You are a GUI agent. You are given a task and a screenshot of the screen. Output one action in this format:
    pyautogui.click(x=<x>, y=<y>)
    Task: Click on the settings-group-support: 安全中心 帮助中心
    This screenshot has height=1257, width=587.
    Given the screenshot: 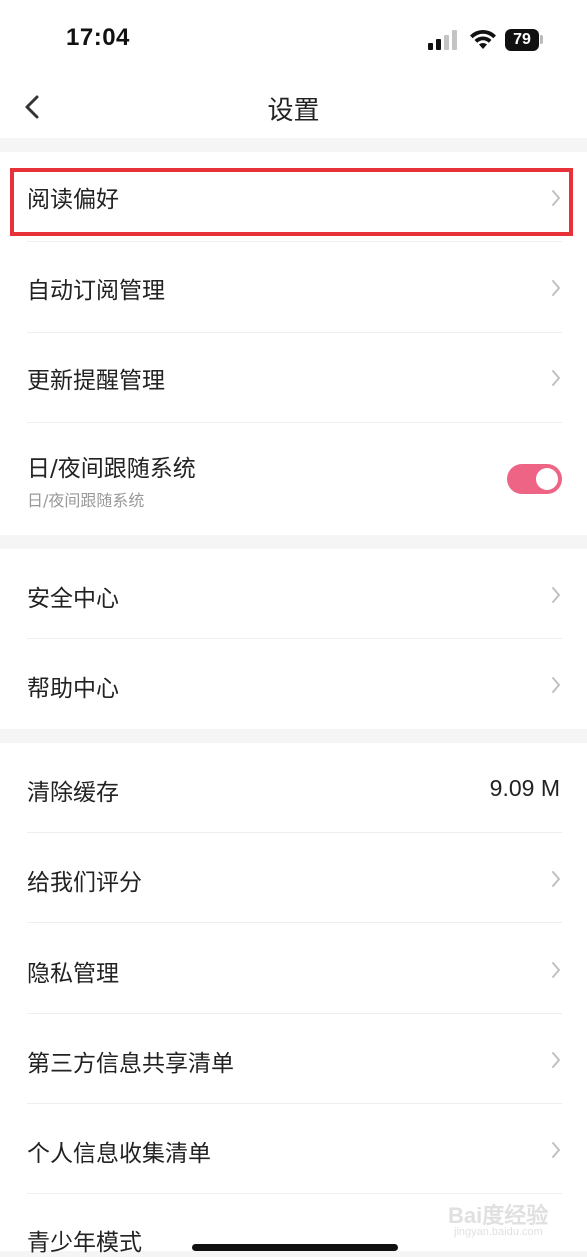 What is the action you would take?
    pyautogui.click(x=293, y=639)
    